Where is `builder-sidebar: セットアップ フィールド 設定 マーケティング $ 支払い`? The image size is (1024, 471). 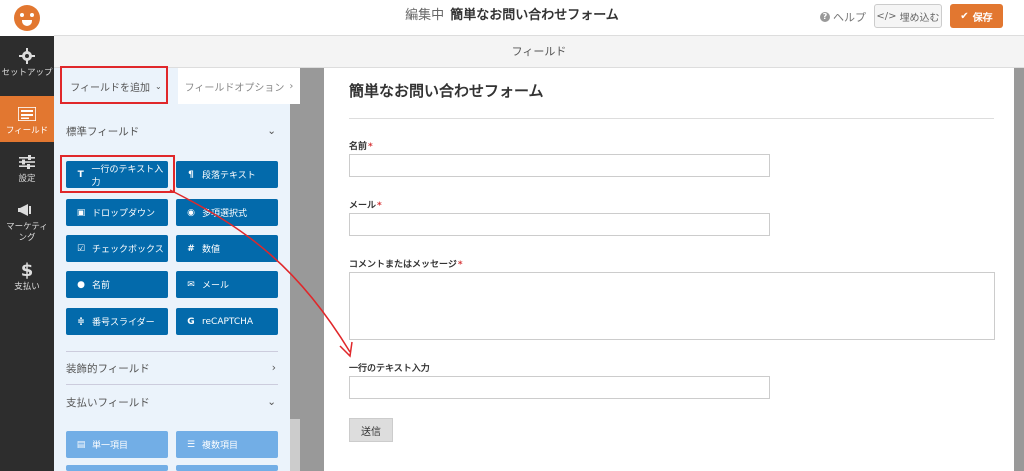
builder-sidebar: セットアップ フィールド 設定 マーケティング $ 支払い is located at coordinates (27, 253).